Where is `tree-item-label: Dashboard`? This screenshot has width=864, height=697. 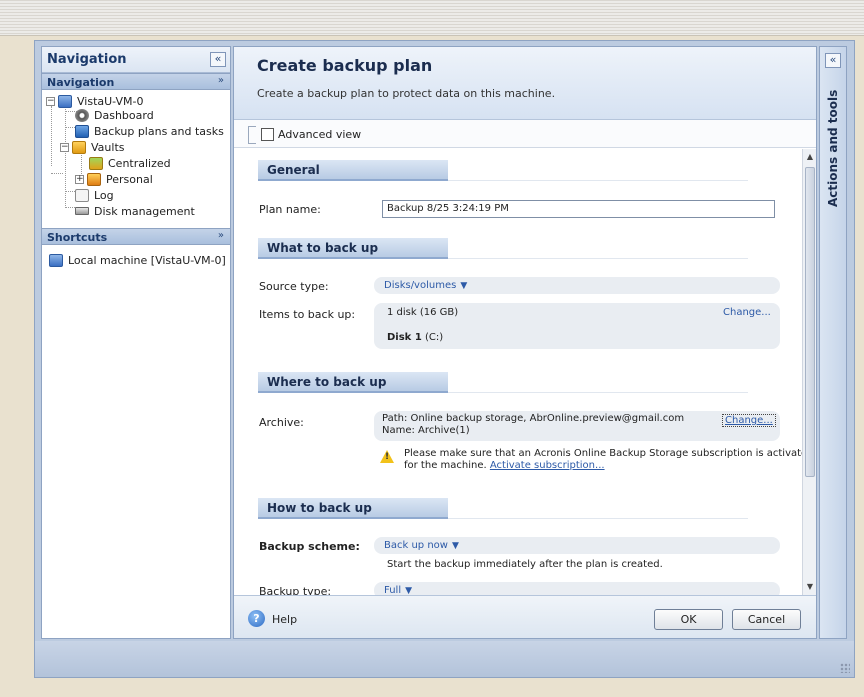 tree-item-label: Dashboard is located at coordinates (124, 115).